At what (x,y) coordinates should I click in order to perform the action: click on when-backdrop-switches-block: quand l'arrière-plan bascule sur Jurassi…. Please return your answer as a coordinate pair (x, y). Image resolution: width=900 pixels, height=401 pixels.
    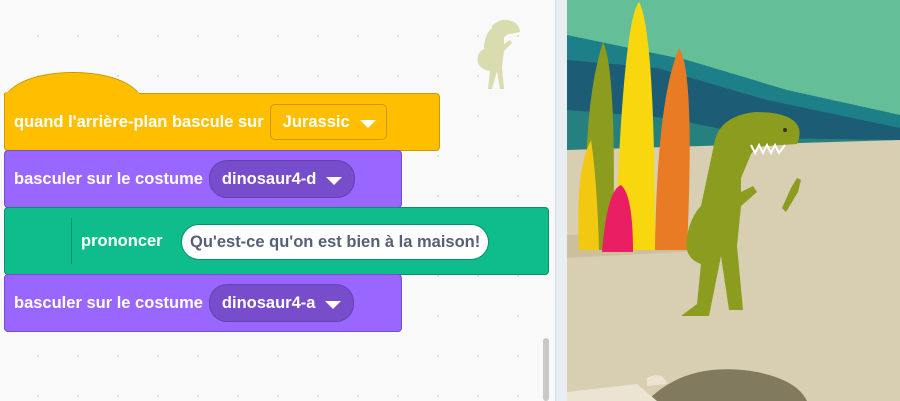
    Looking at the image, I should click on (222, 122).